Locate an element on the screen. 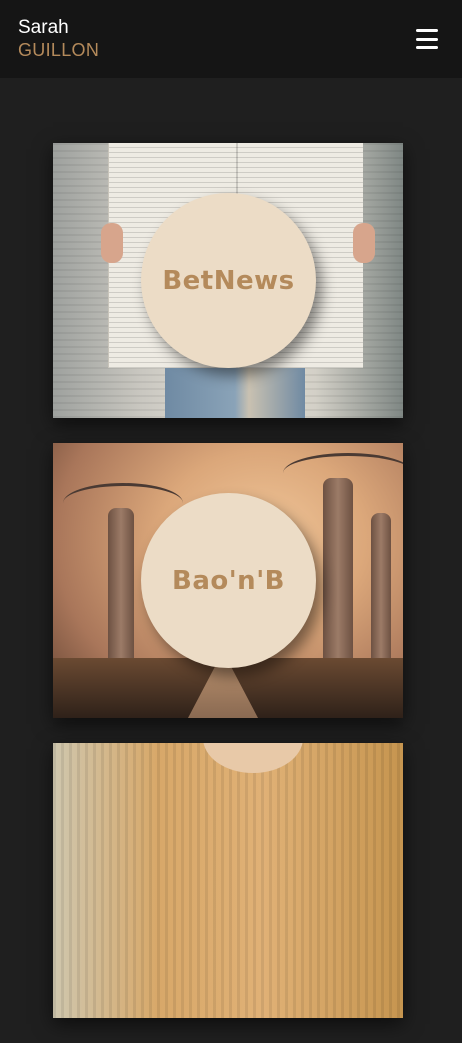 This screenshot has width=462, height=1043. project-title: BetNews is located at coordinates (228, 280).